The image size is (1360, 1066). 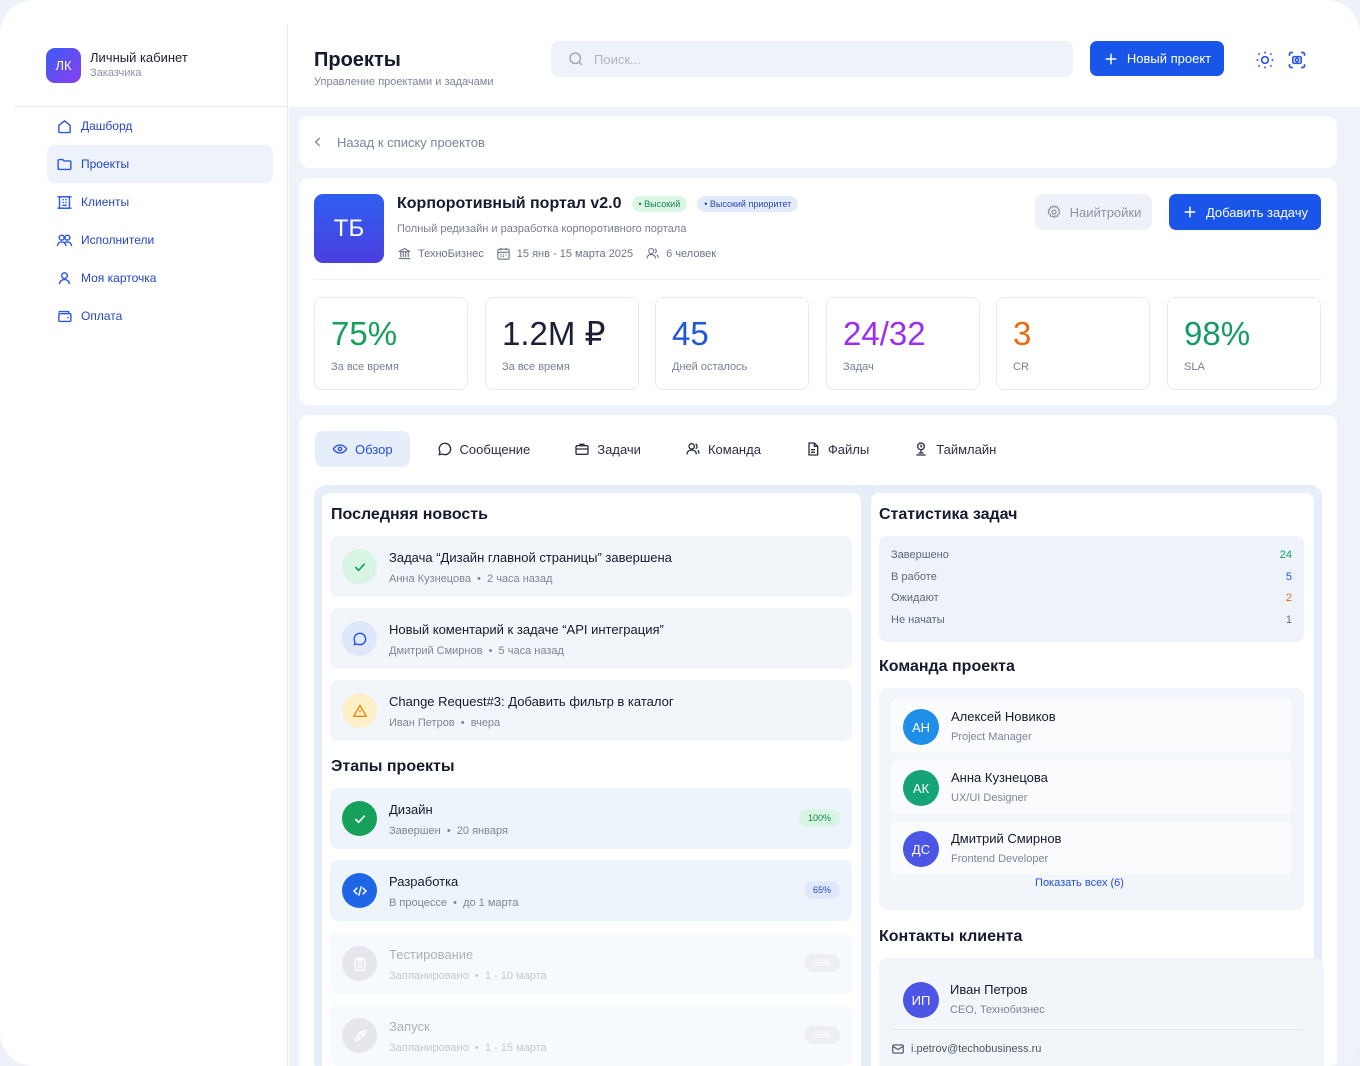 I want to click on bank-icon, so click(x=404, y=253).